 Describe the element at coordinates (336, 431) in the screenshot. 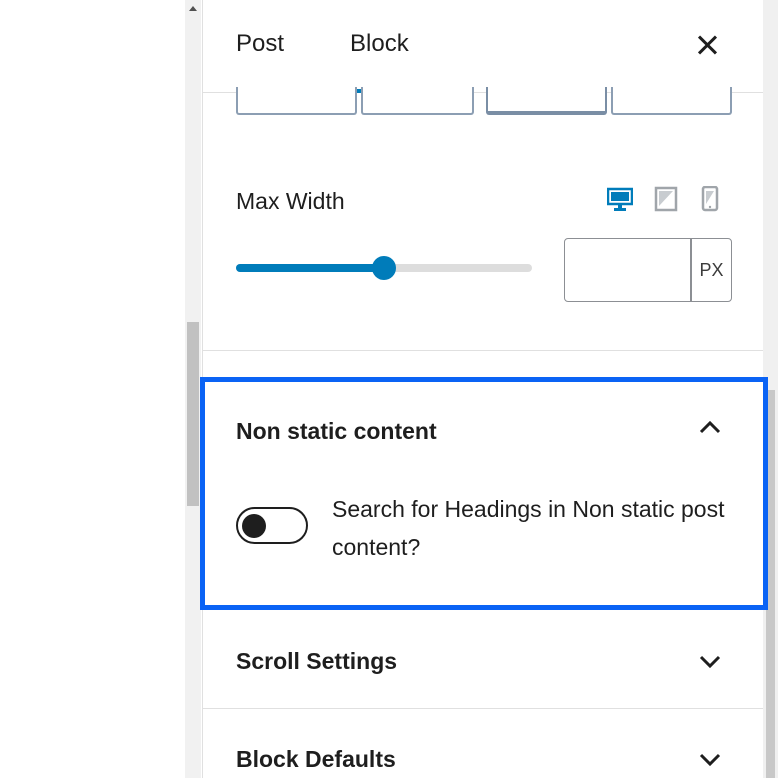

I see `non-static-content-title: Non static content` at that location.